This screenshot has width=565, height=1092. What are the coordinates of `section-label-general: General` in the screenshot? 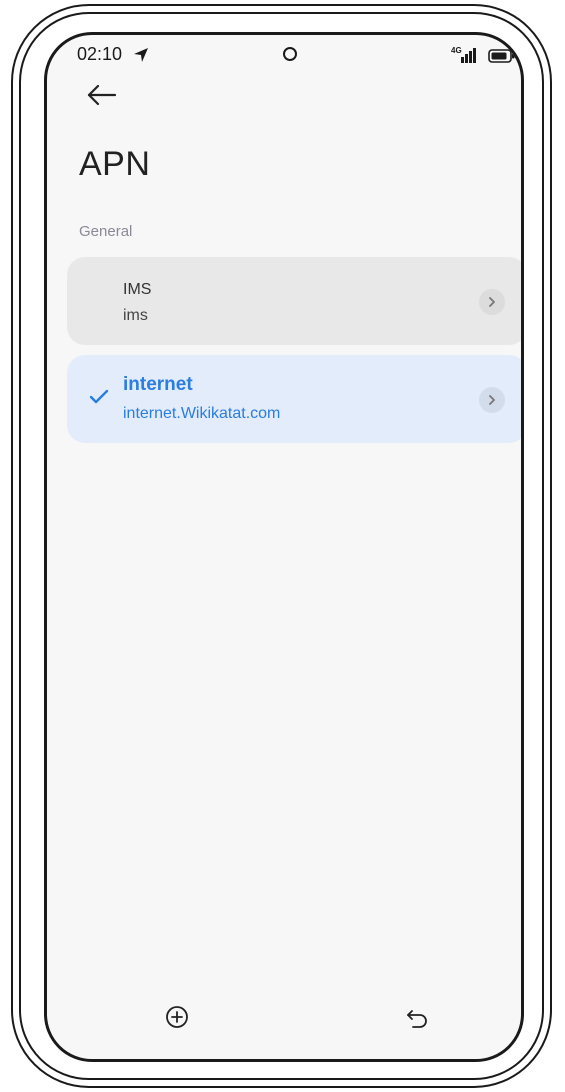 It's located at (106, 231).